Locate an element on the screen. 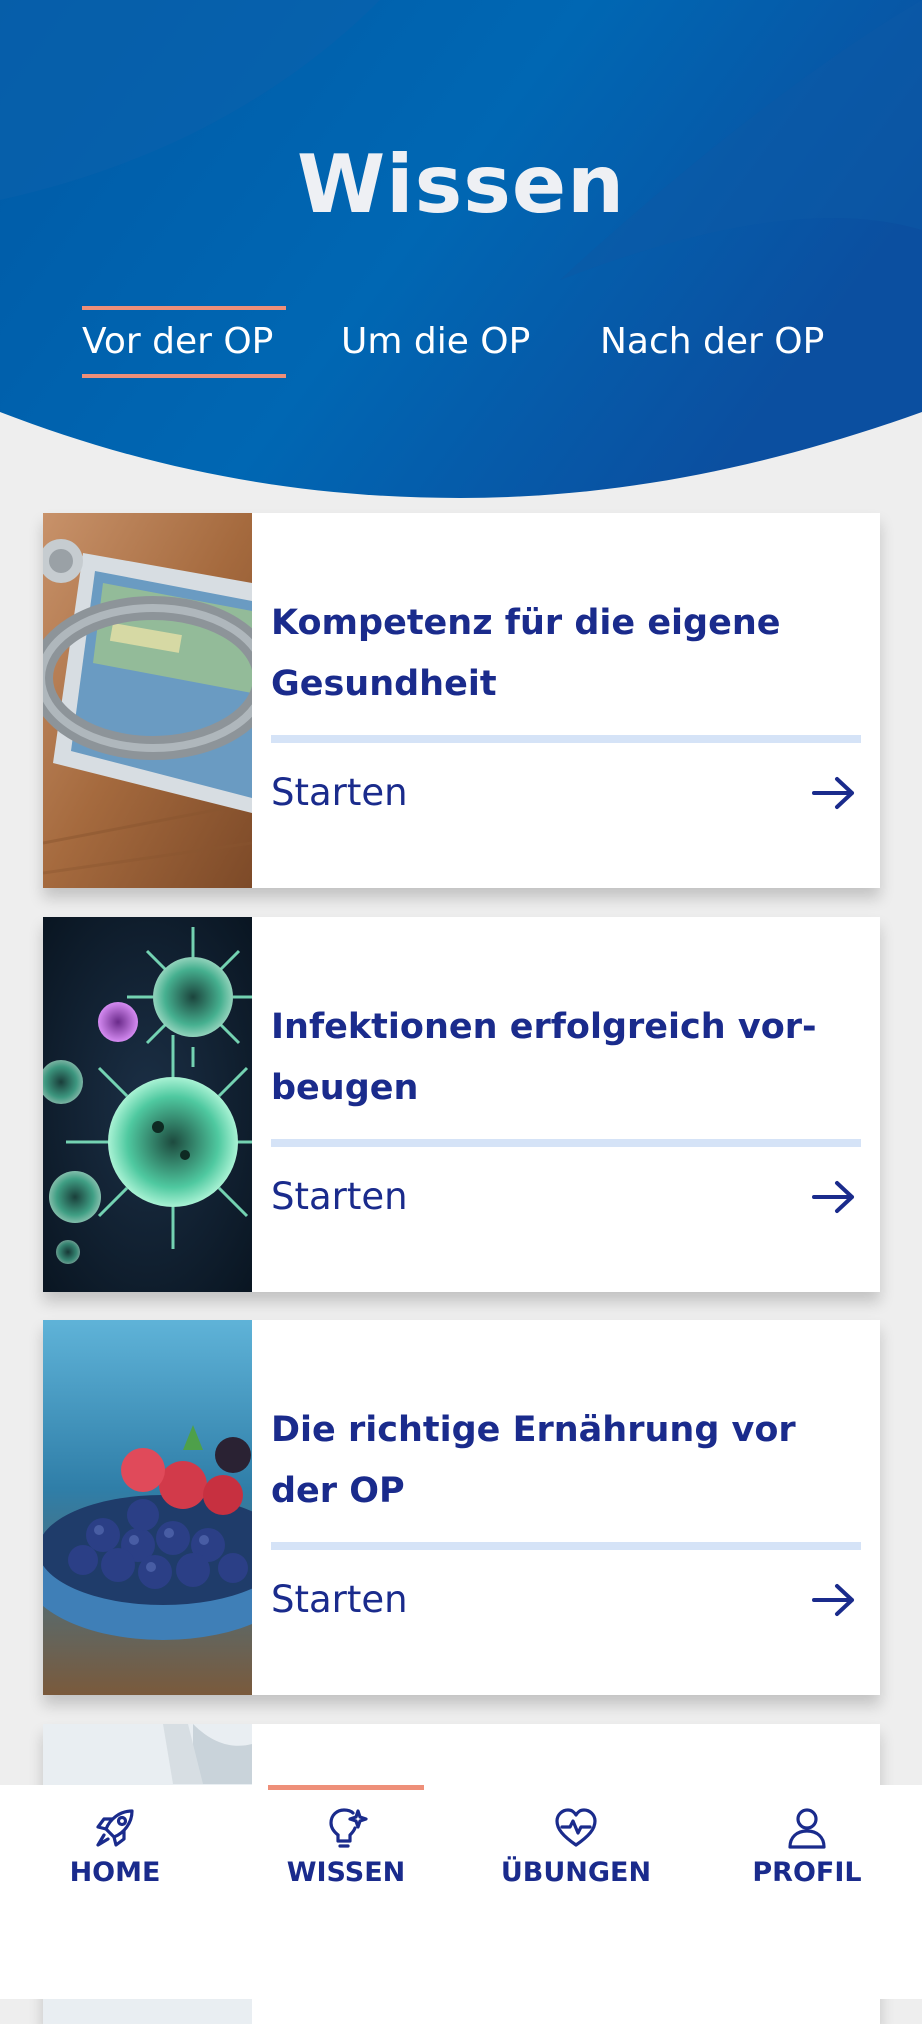 This screenshot has width=922, height=2024. bottom-navigation: HOME WISSEN ÜBUNGEN PROFIL is located at coordinates (461, 1892).